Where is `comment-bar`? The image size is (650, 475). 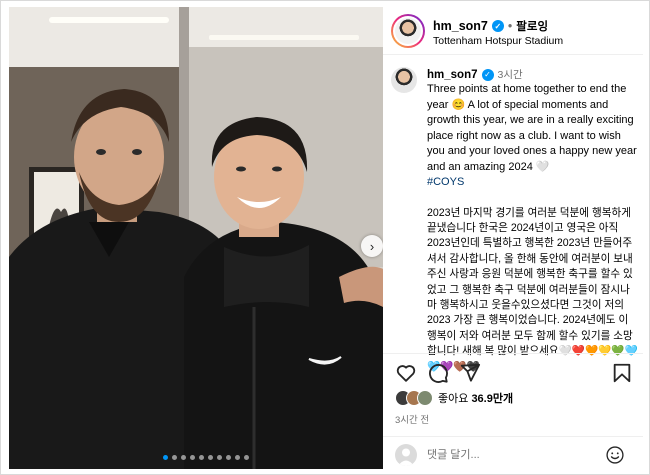
comment-bar is located at coordinates (513, 453).